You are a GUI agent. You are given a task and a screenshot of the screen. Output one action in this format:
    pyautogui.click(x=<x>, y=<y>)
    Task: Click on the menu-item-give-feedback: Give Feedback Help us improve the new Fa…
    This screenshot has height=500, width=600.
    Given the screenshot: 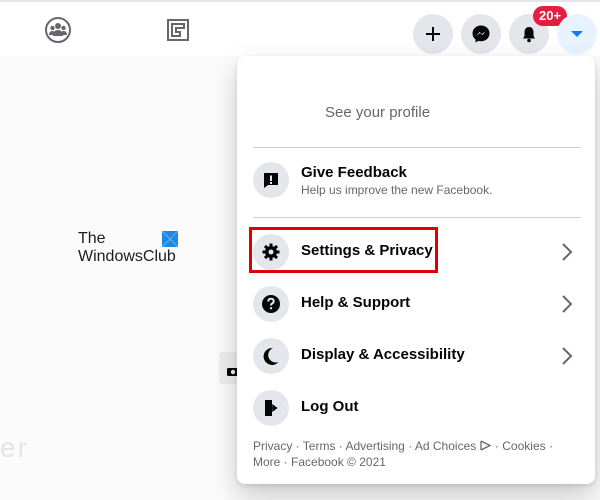 What is the action you would take?
    pyautogui.click(x=416, y=180)
    